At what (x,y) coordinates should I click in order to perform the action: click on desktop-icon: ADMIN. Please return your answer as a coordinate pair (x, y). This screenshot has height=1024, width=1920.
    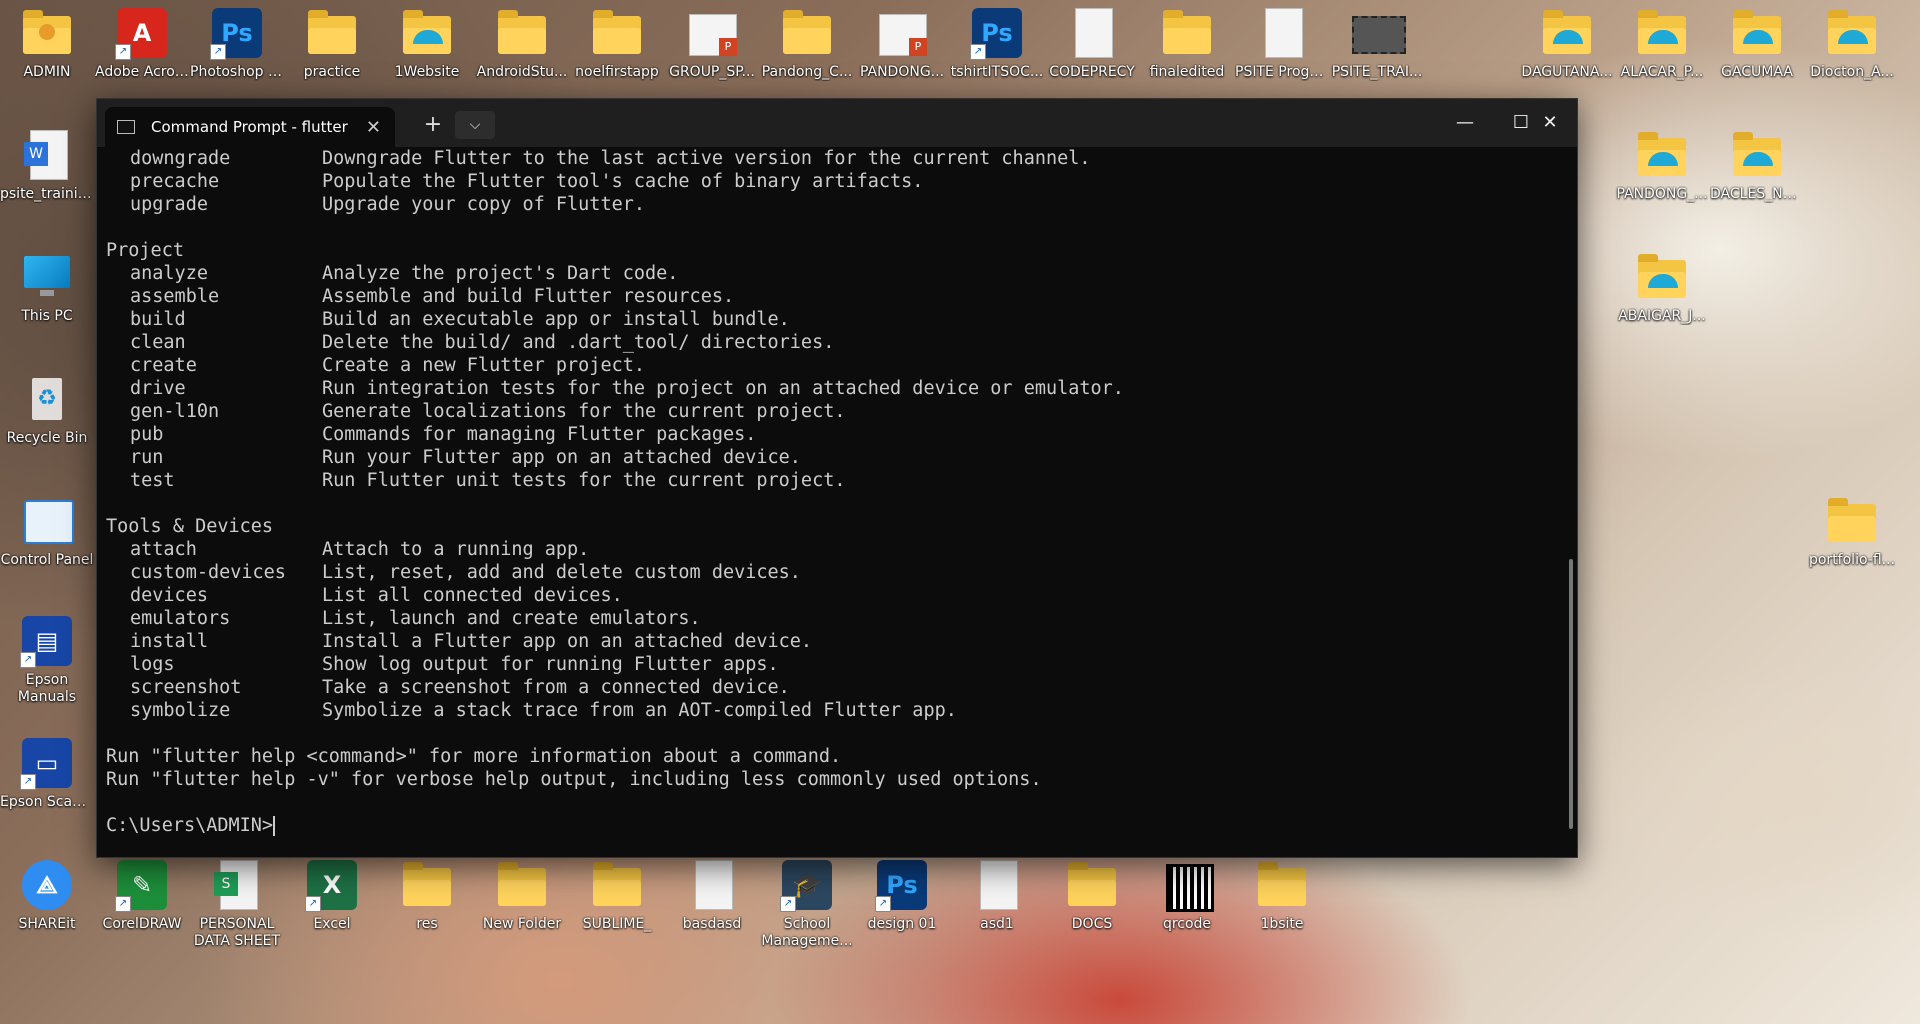
    Looking at the image, I should click on (47, 43).